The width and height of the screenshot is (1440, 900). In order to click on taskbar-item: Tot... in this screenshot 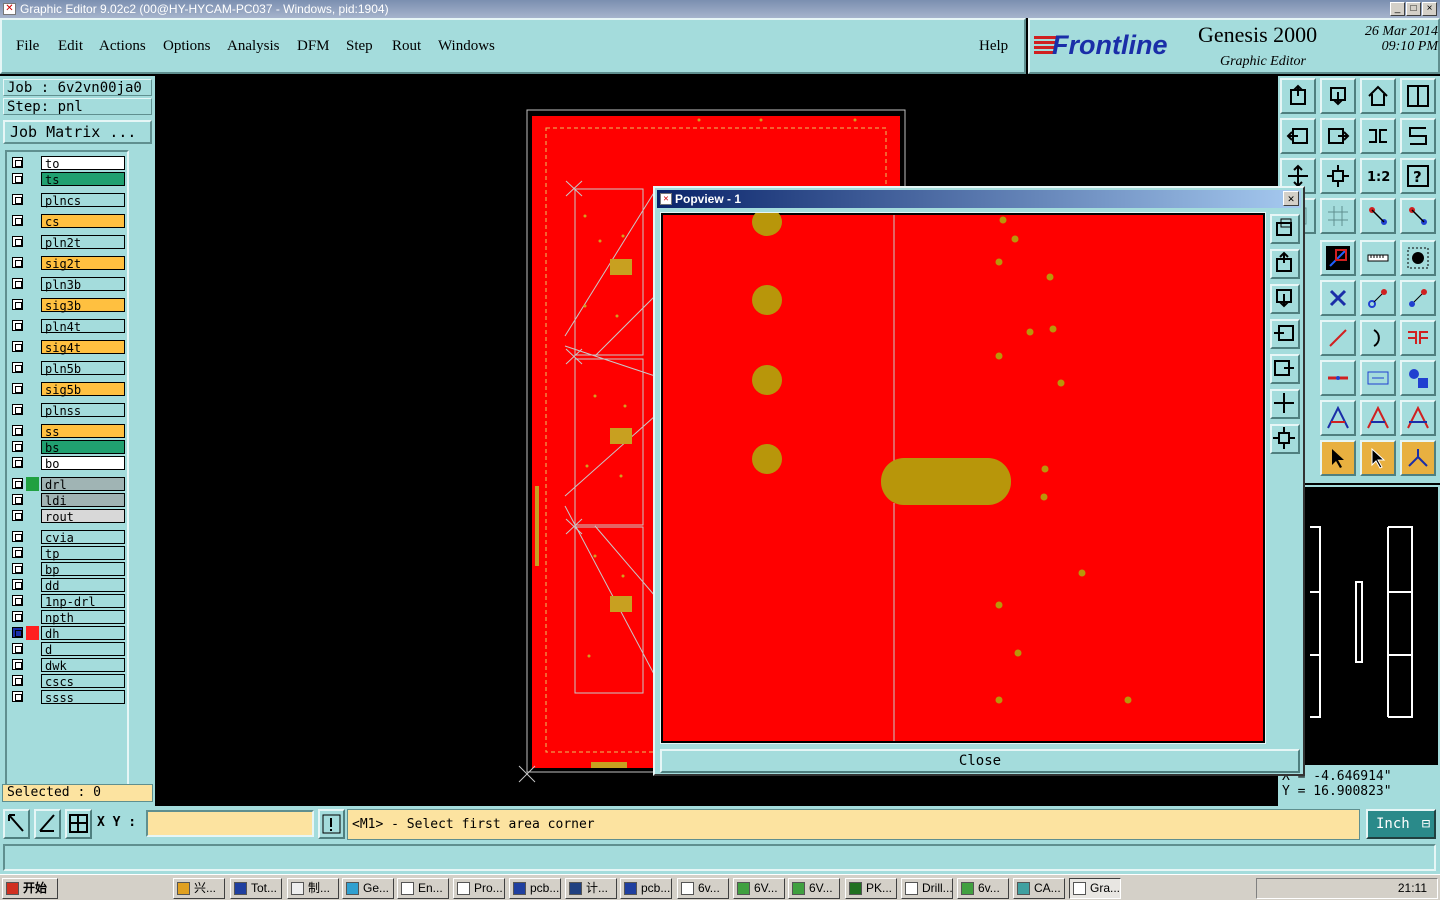, I will do `click(256, 888)`.